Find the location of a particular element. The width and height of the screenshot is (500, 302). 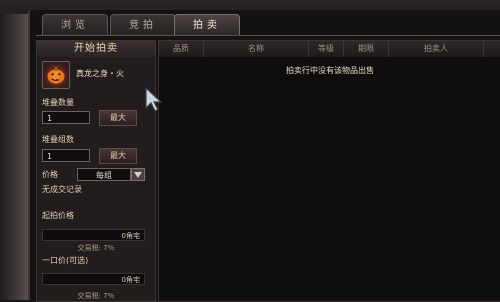

column-header-duration: 期限 is located at coordinates (366, 49).